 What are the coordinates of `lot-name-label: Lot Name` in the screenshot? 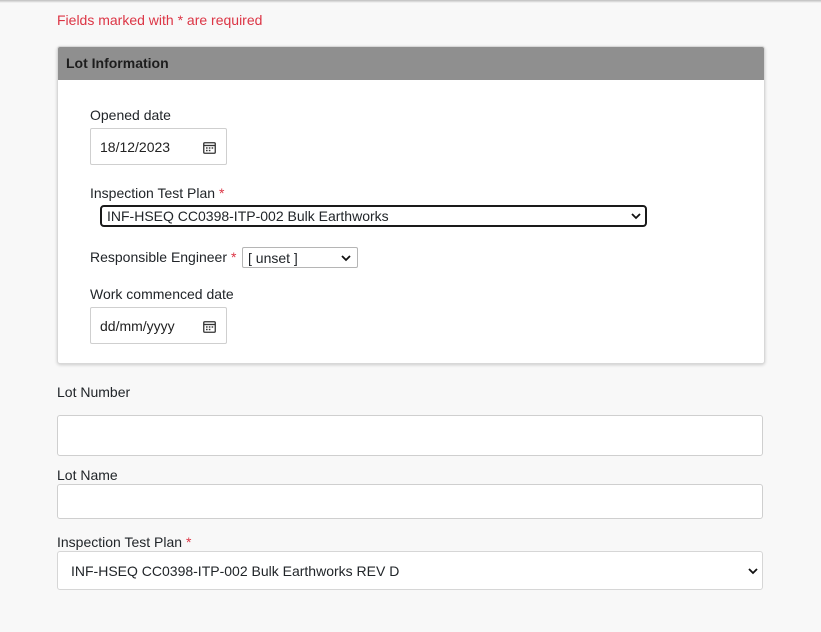 It's located at (87, 475).